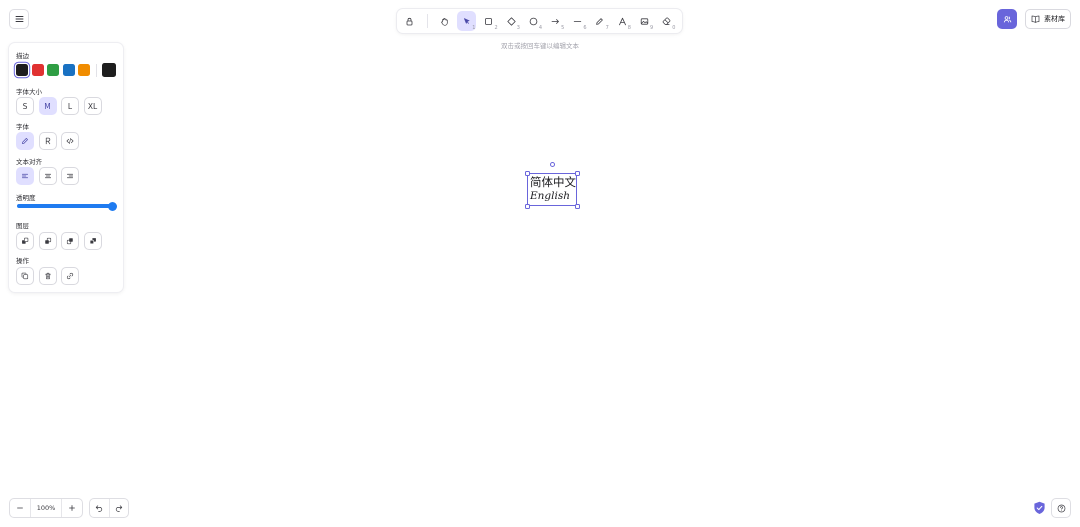  What do you see at coordinates (1061, 508) in the screenshot?
I see `help-button` at bounding box center [1061, 508].